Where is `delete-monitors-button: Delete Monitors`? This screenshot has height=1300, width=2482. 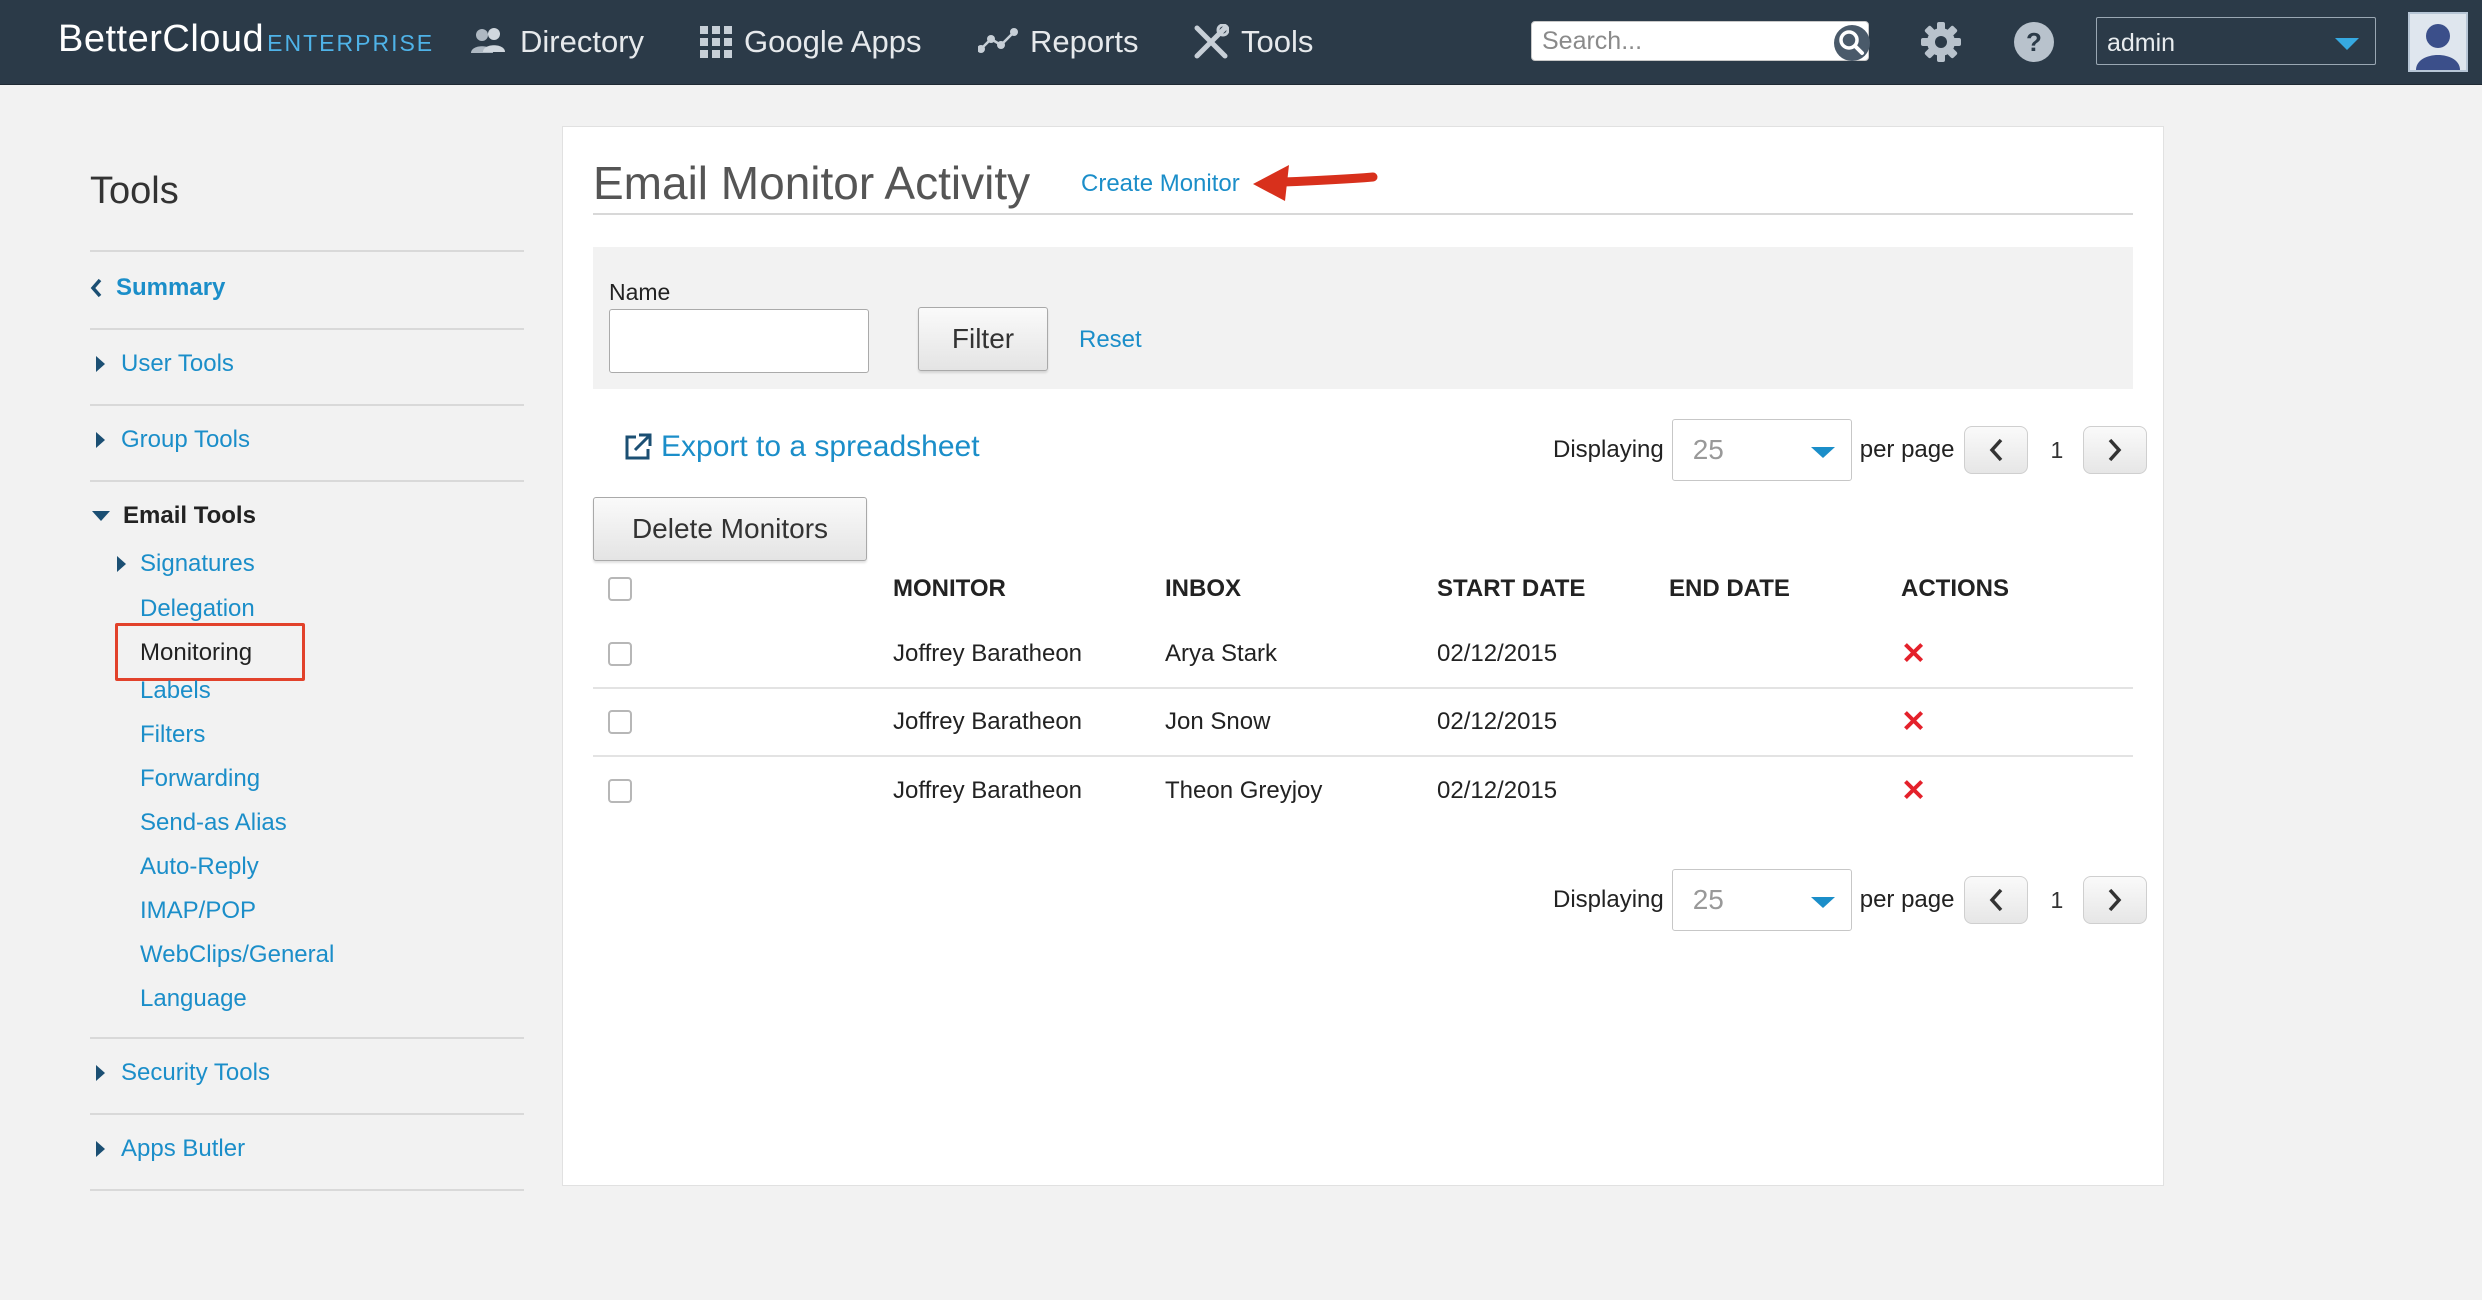
delete-monitors-button: Delete Monitors is located at coordinates (730, 529).